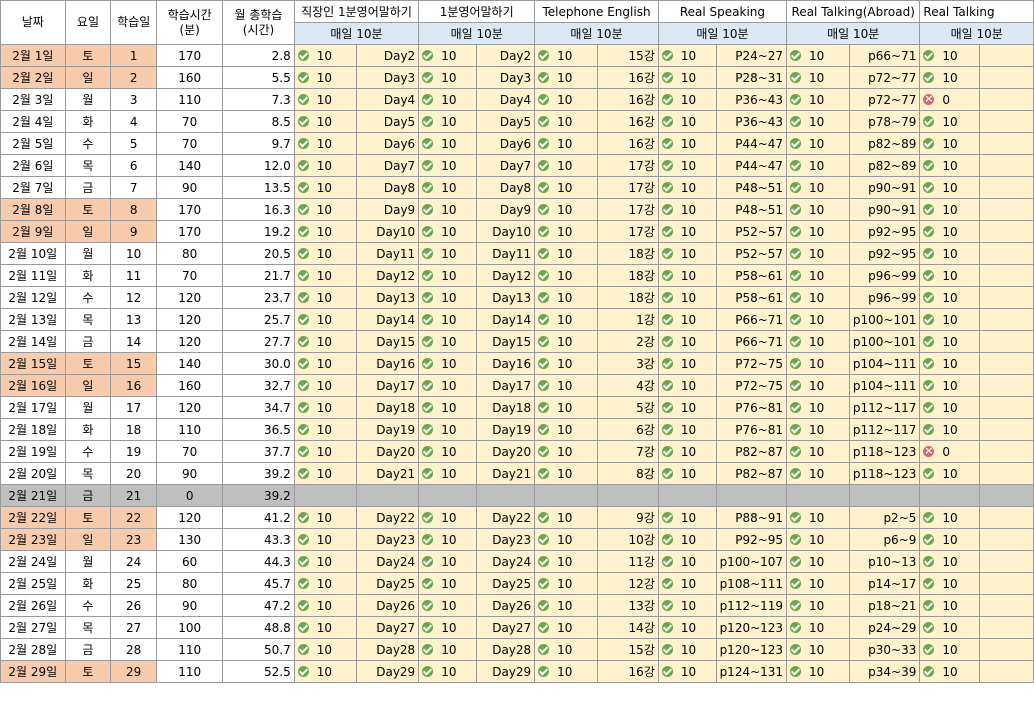 This screenshot has height=720, width=1034. Describe the element at coordinates (258, 341) in the screenshot. I see `monthly-total-cell: 27.7` at that location.